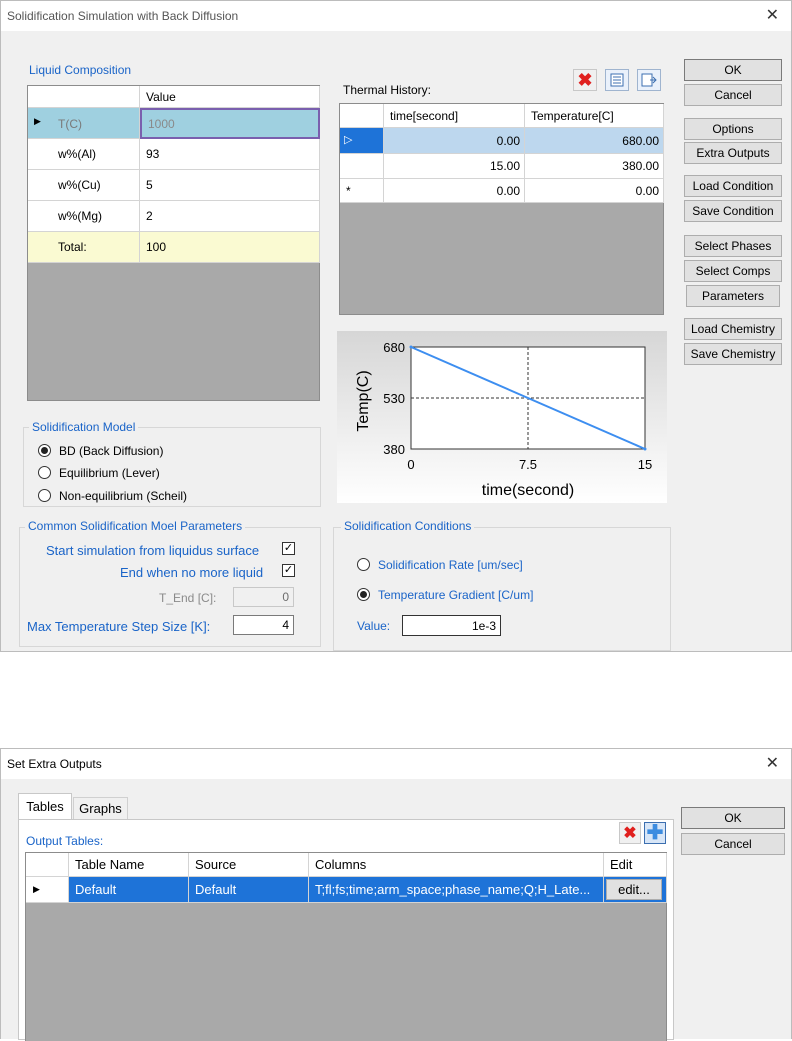 The image size is (792, 1041). I want to click on load-condition-button: Load Condition, so click(733, 186).